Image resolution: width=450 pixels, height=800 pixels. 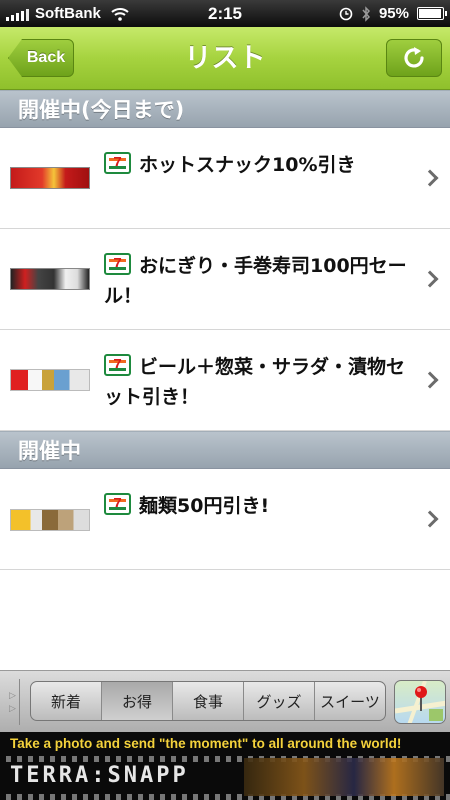 What do you see at coordinates (68, 13) in the screenshot?
I see `carrier-label: SoftBank` at bounding box center [68, 13].